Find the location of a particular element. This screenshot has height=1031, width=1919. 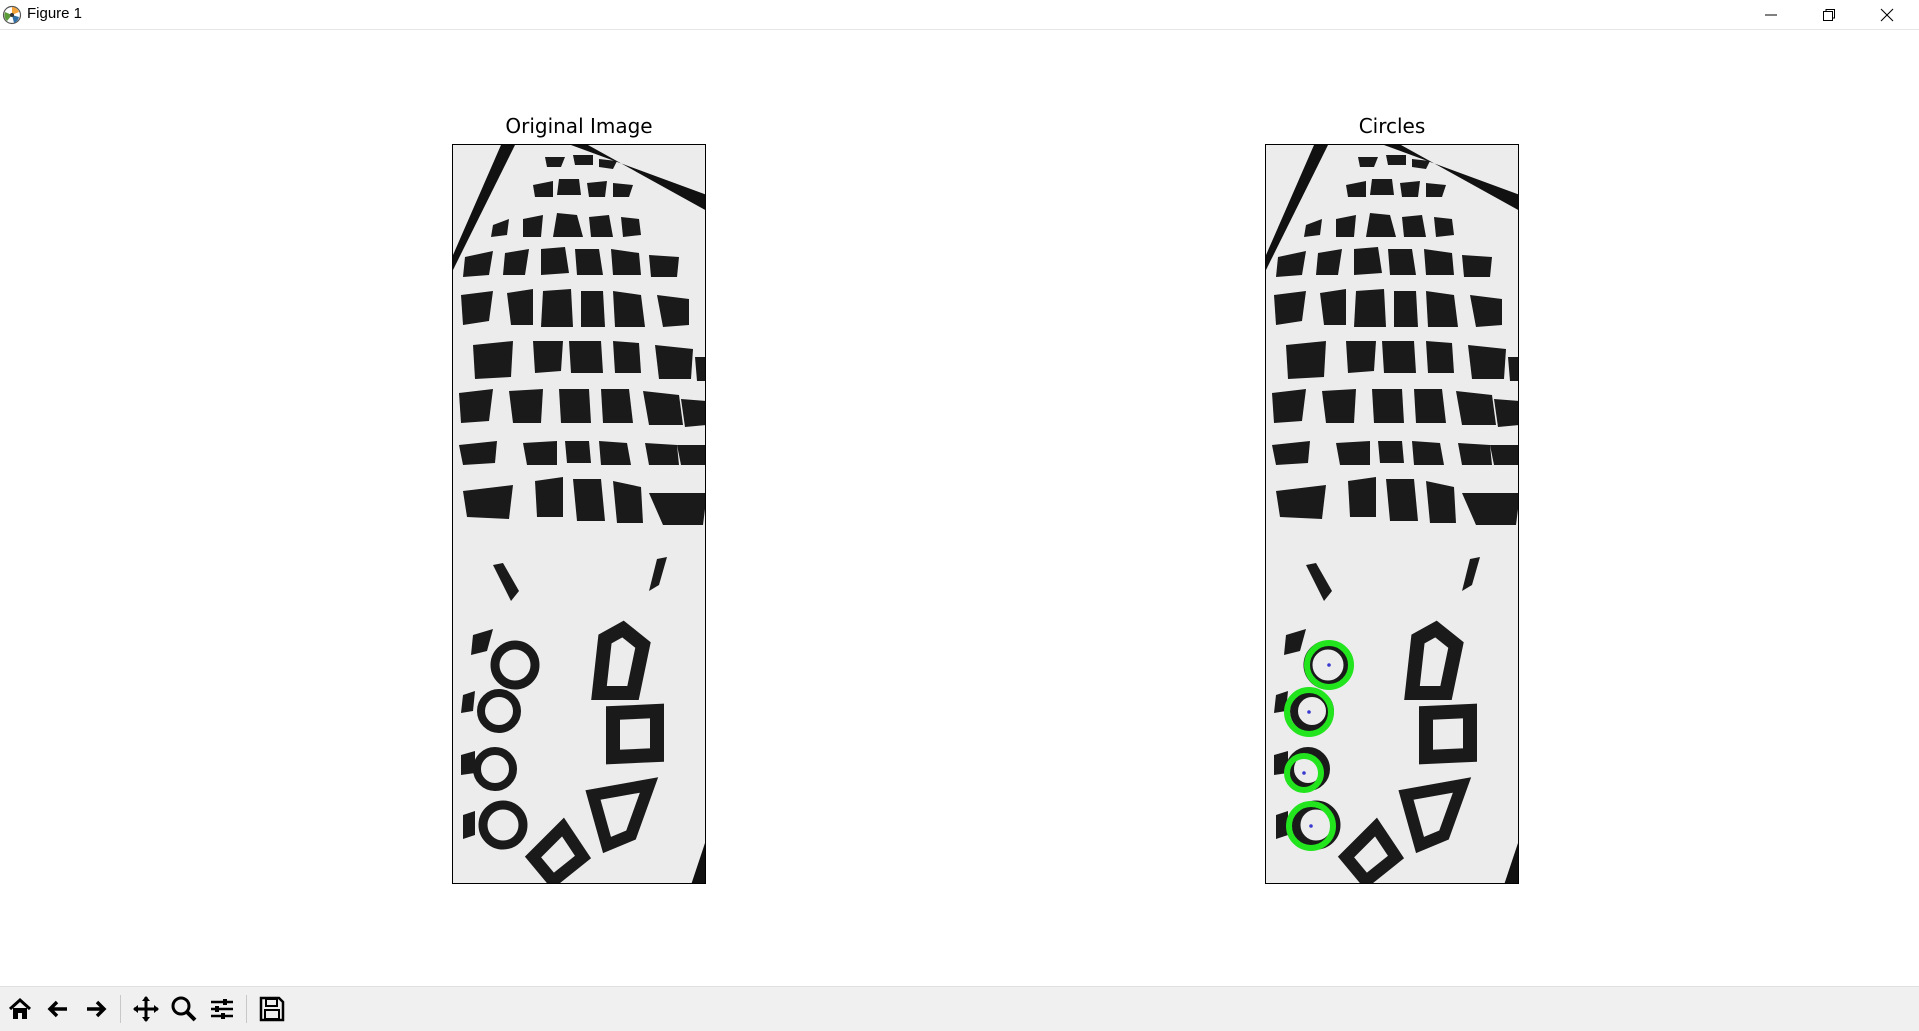

subplot-title-circles: Circles is located at coordinates (1392, 126).